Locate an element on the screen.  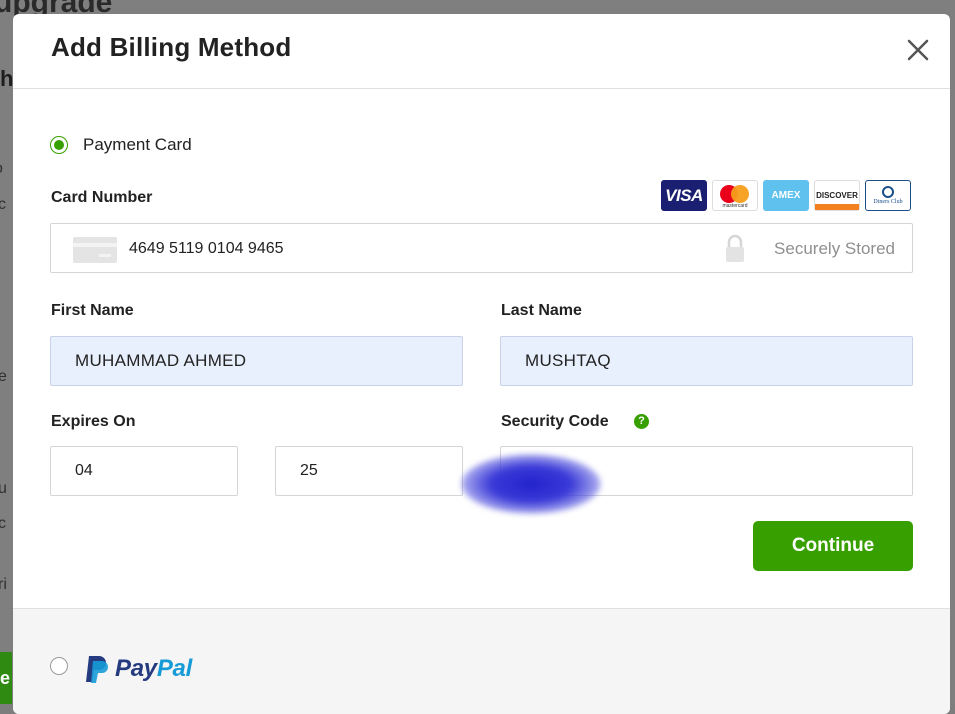
last-name-input: MUSHTAQ is located at coordinates (706, 361).